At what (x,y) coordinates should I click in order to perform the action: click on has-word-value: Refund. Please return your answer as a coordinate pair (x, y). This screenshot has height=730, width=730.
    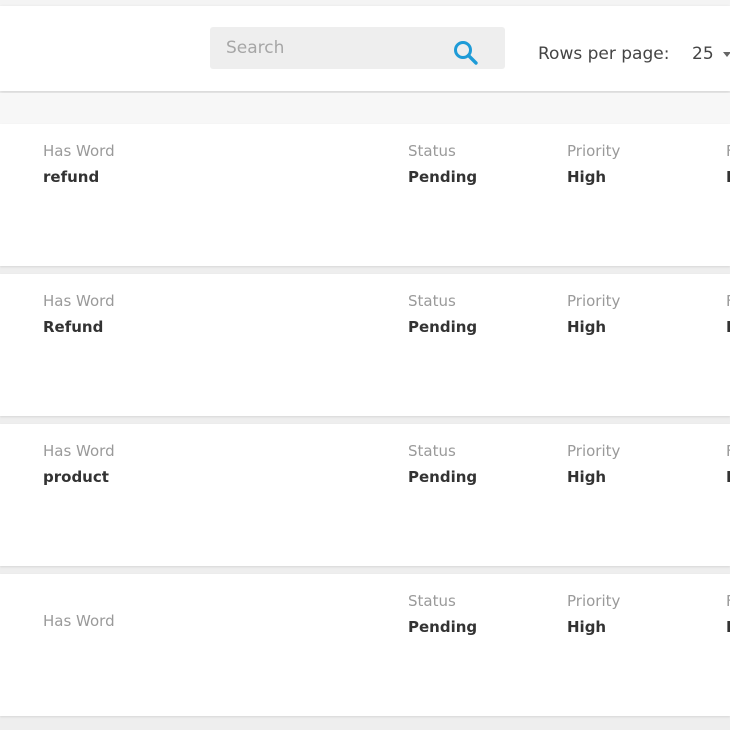
    Looking at the image, I should click on (73, 327).